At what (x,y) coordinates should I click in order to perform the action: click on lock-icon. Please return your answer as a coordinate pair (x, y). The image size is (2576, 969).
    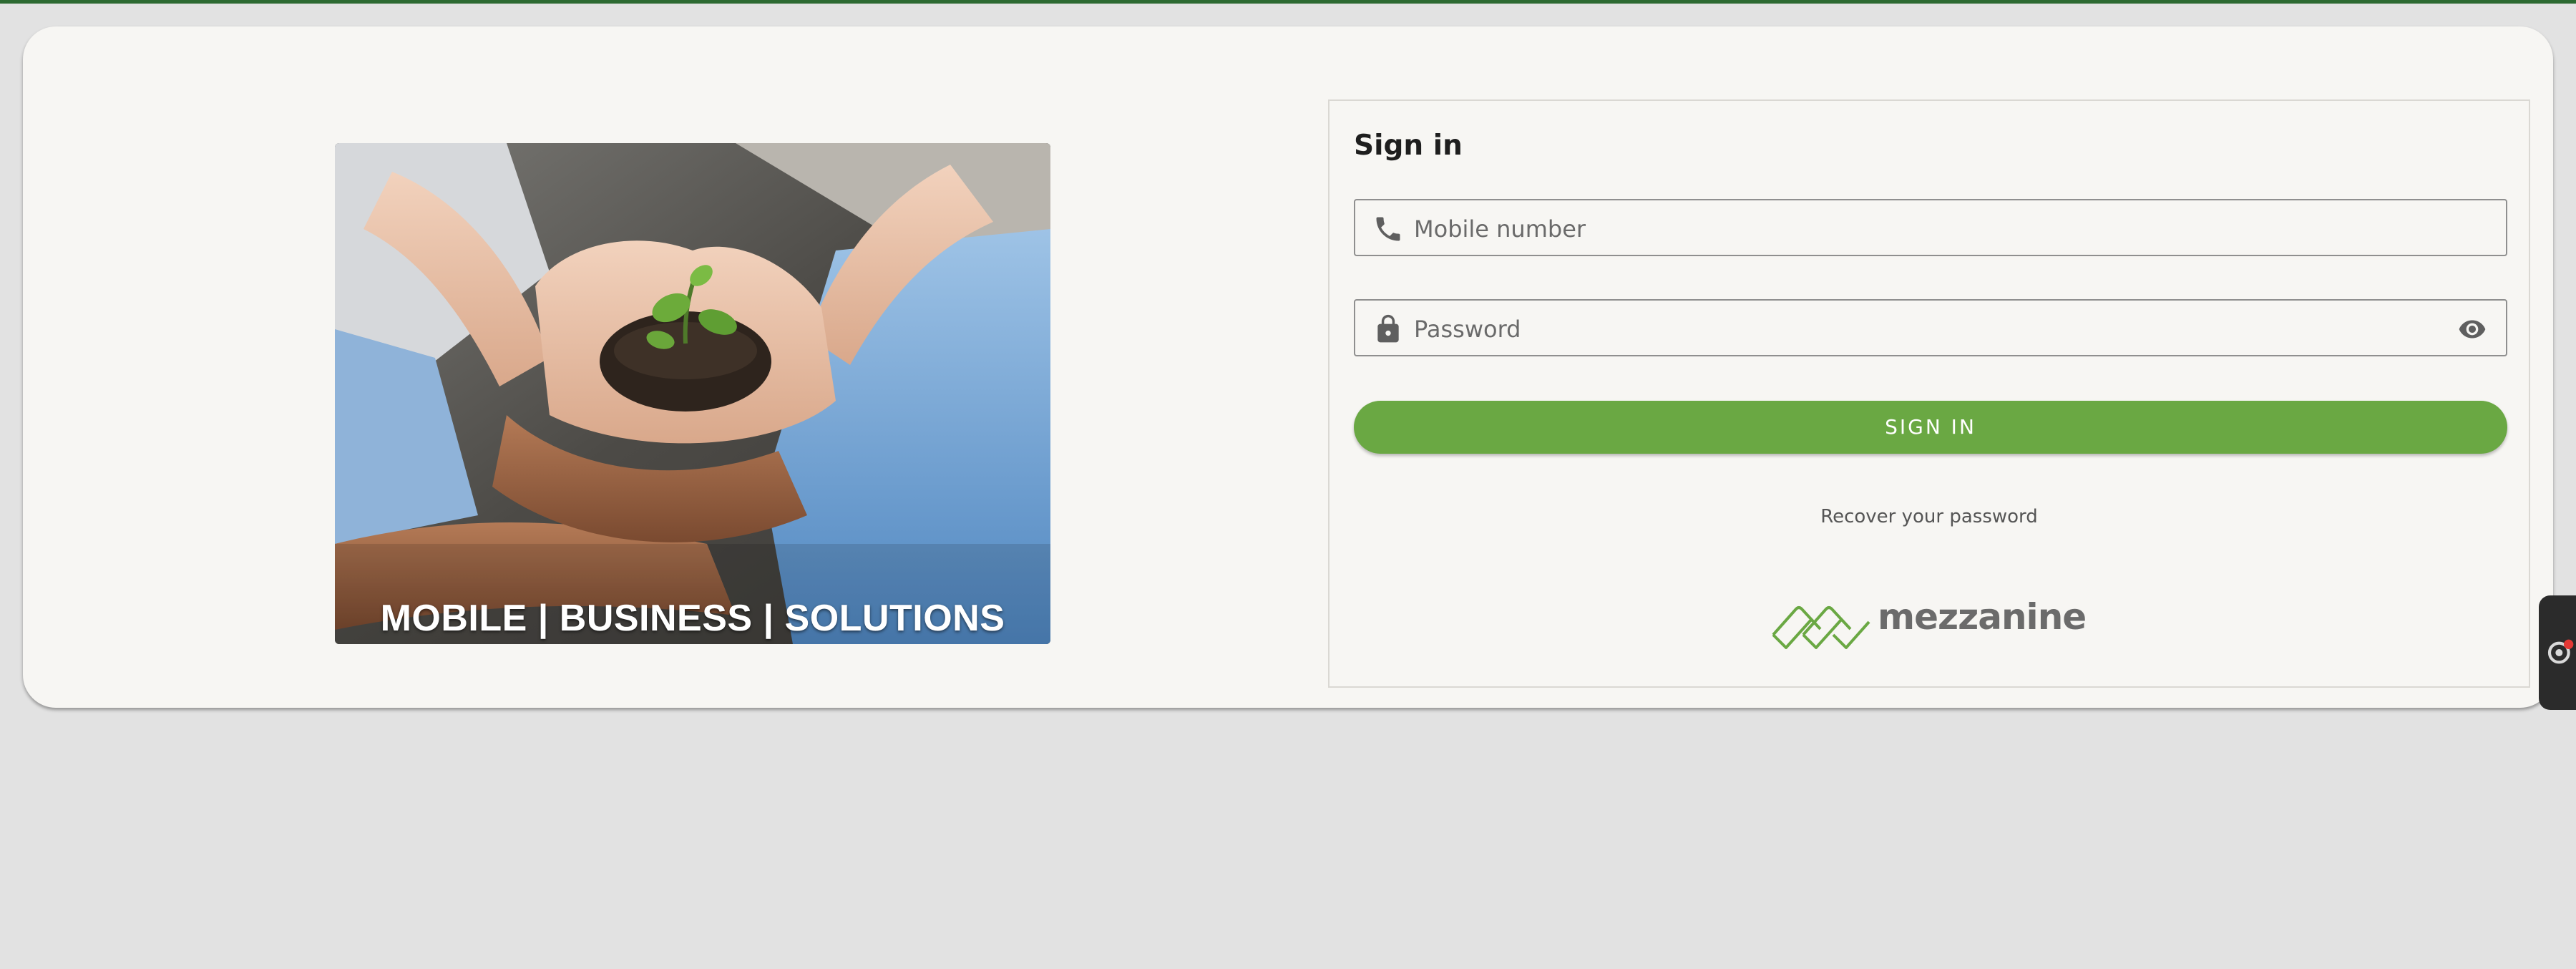
    Looking at the image, I should click on (1388, 328).